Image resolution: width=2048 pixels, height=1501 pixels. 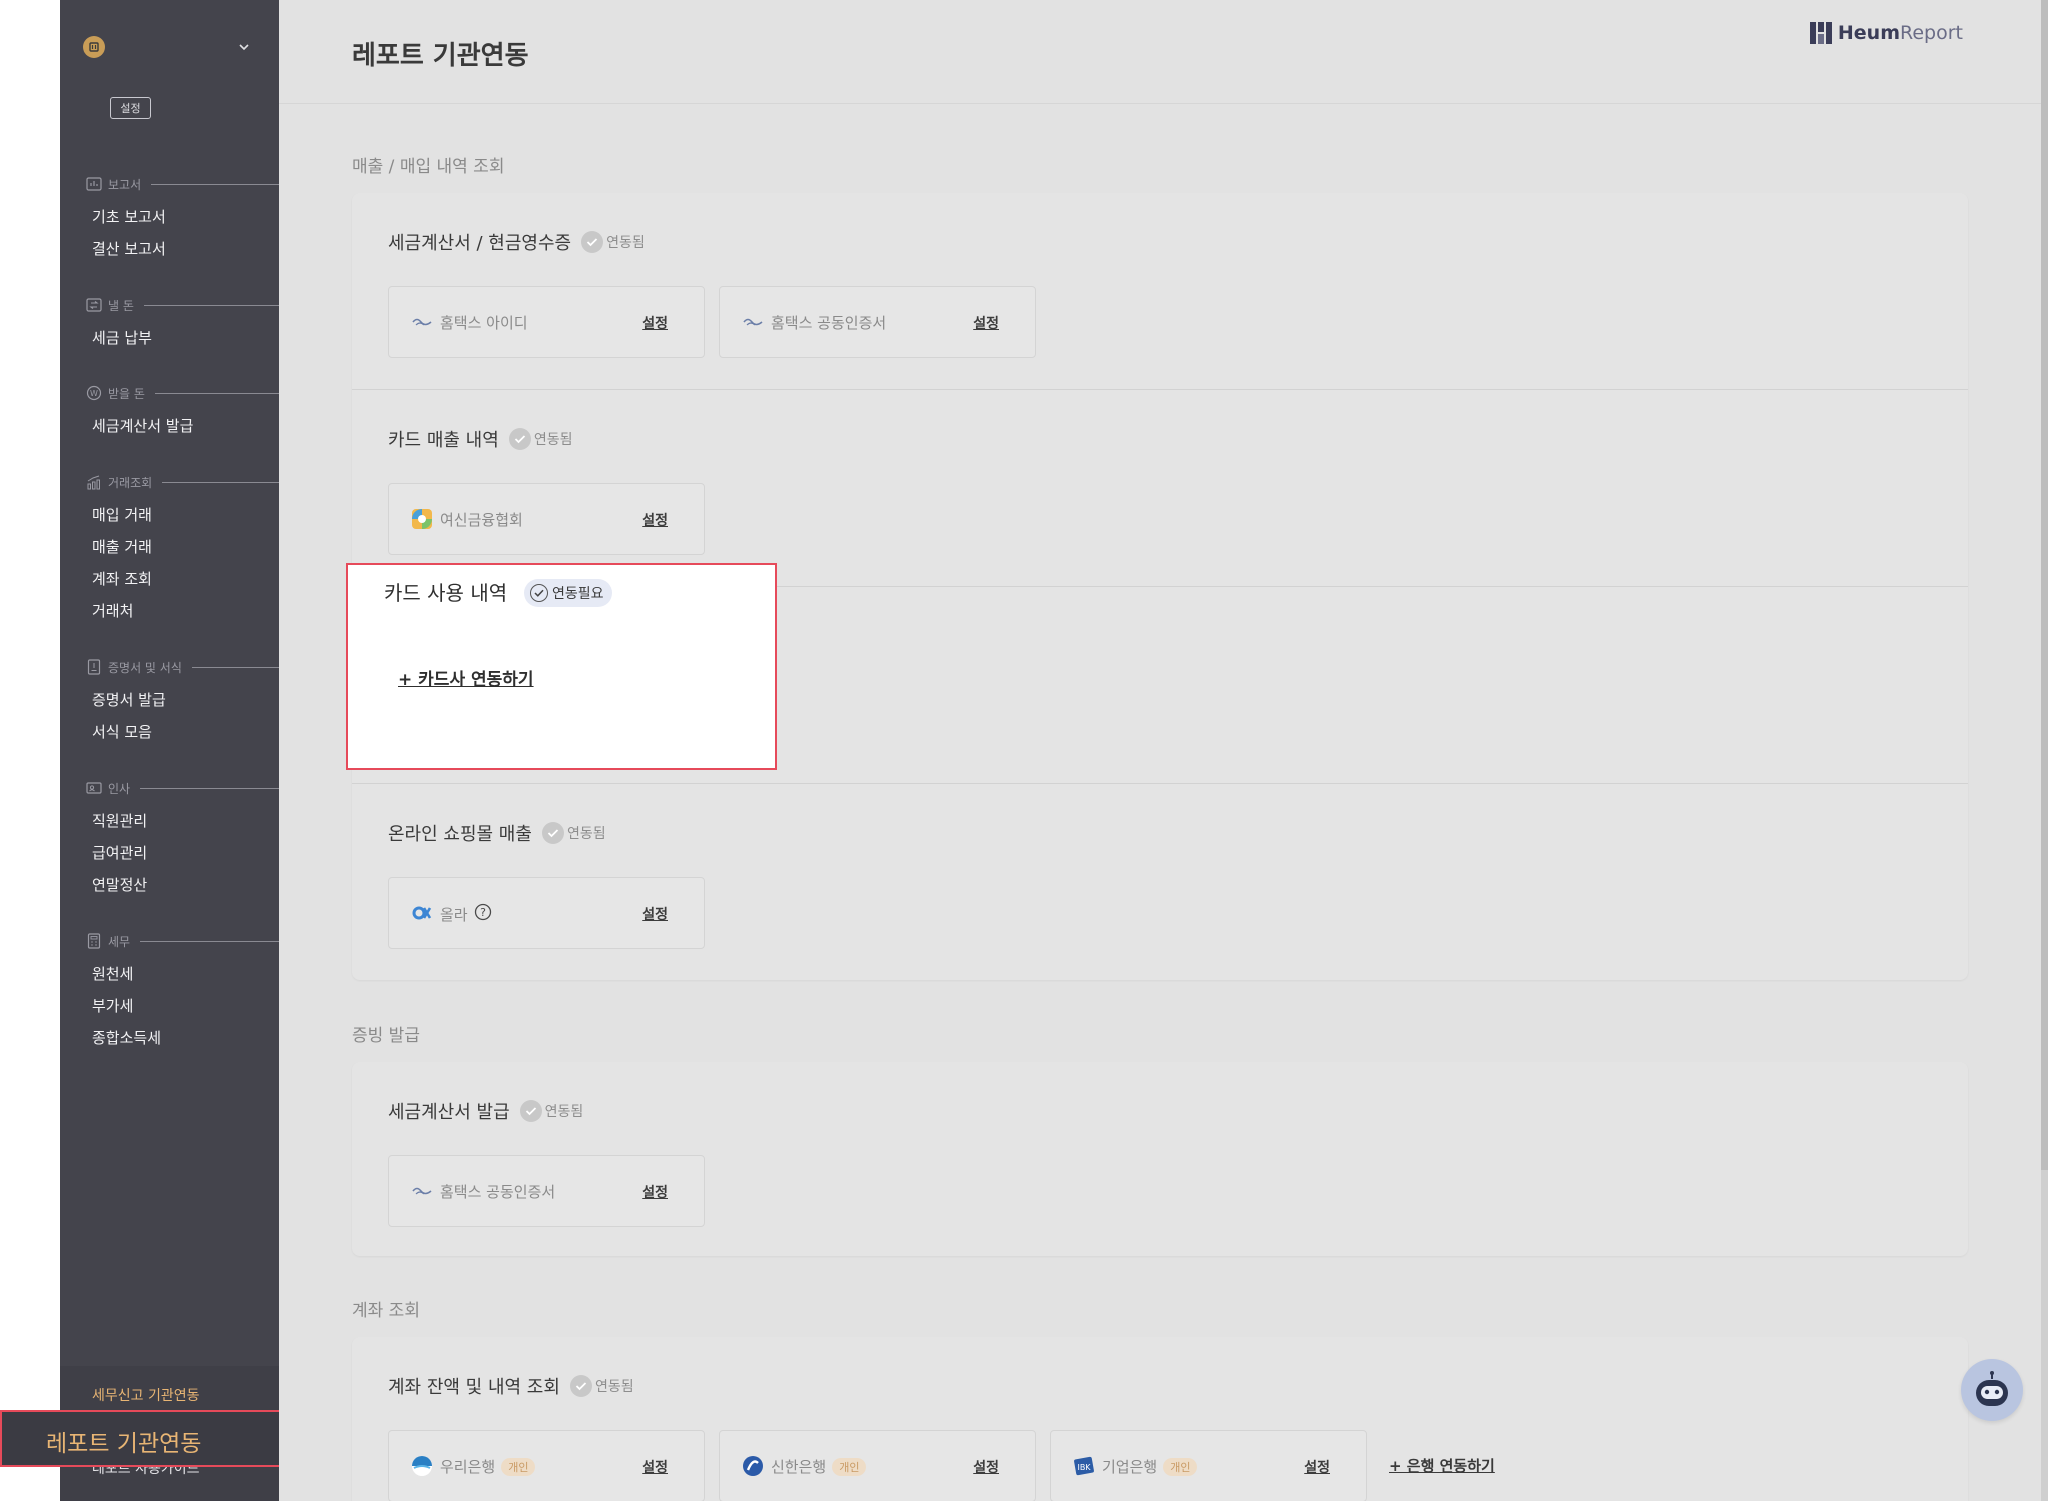 I want to click on issue-card: 세금계산서 발급 연동됨 홈택스 공동인증서 설정, so click(x=1160, y=1159).